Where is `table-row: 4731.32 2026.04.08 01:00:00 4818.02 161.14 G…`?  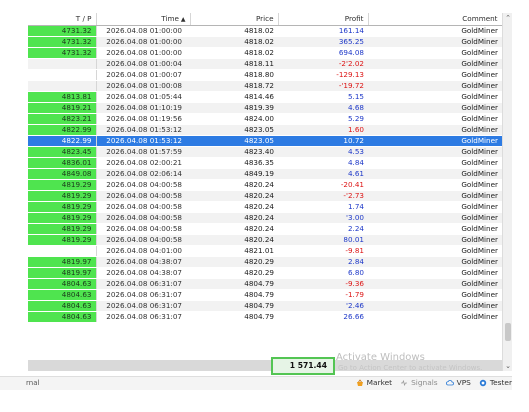
table-row: 4731.32 2026.04.08 01:00:00 4818.02 161.14 G… is located at coordinates (265, 31).